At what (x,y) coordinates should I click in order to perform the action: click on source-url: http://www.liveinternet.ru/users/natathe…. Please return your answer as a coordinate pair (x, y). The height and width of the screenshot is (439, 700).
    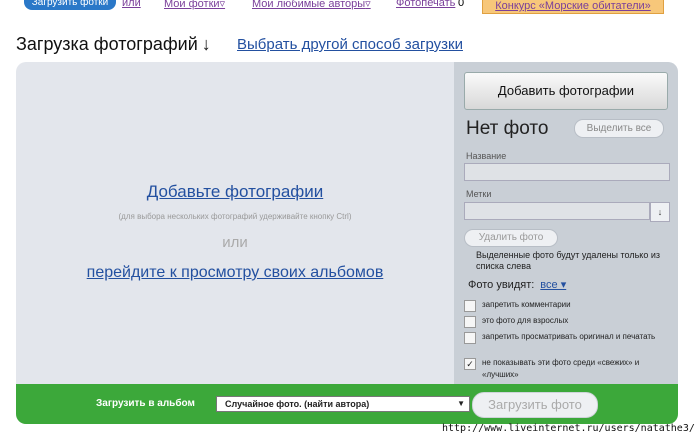
    Looking at the image, I should click on (568, 428).